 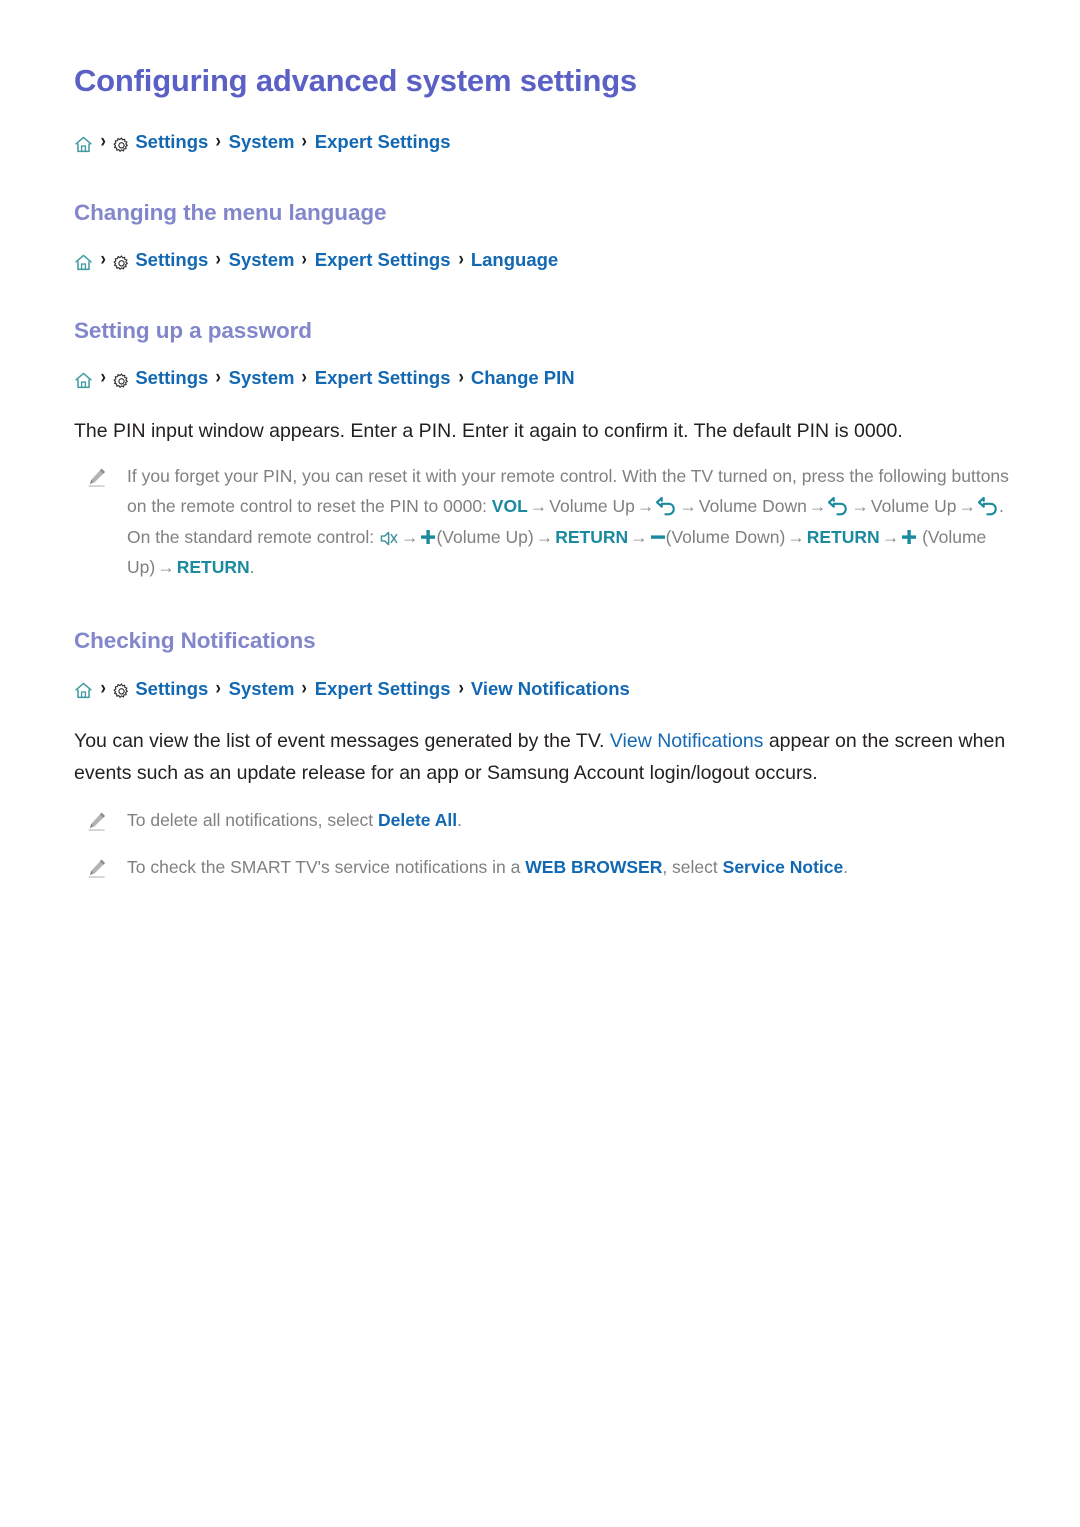 I want to click on breadcrumb-expert-settings: › Settings › System › Expert Settings, so click(x=547, y=142).